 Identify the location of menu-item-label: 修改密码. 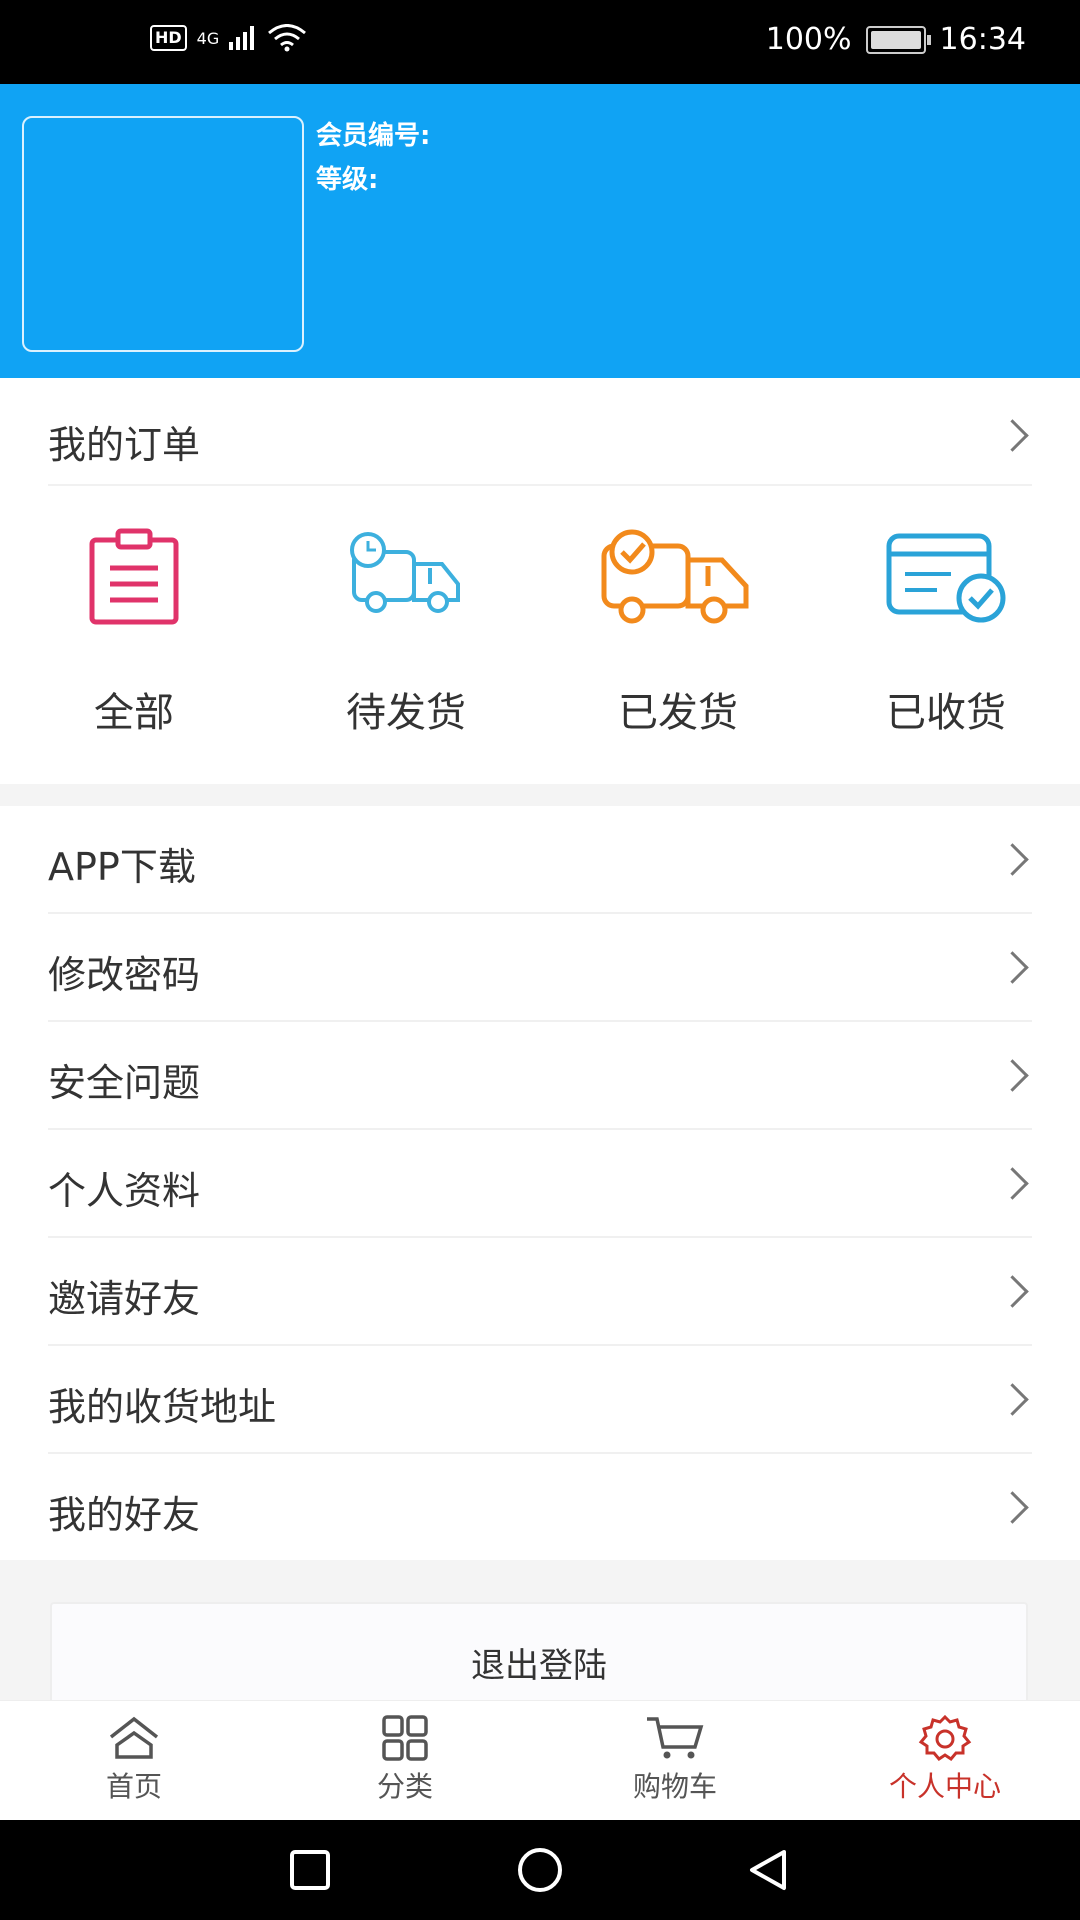
(124, 975).